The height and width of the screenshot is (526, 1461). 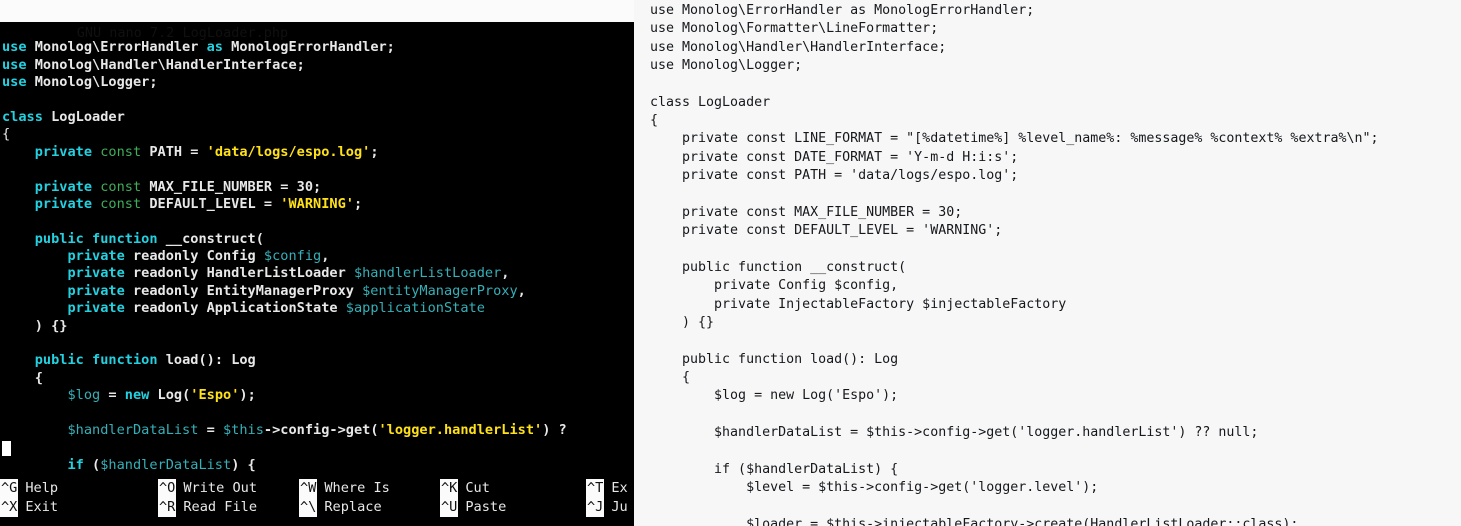 What do you see at coordinates (220, 507) in the screenshot?
I see `shortcut-label: Read File` at bounding box center [220, 507].